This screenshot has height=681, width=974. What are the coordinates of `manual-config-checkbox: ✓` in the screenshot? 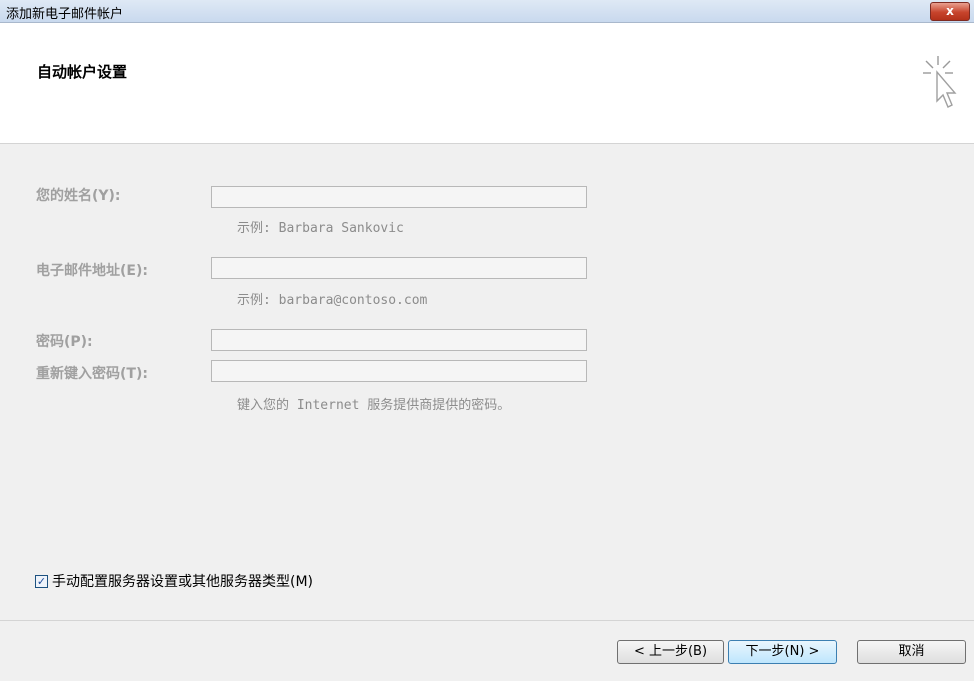 It's located at (41, 581).